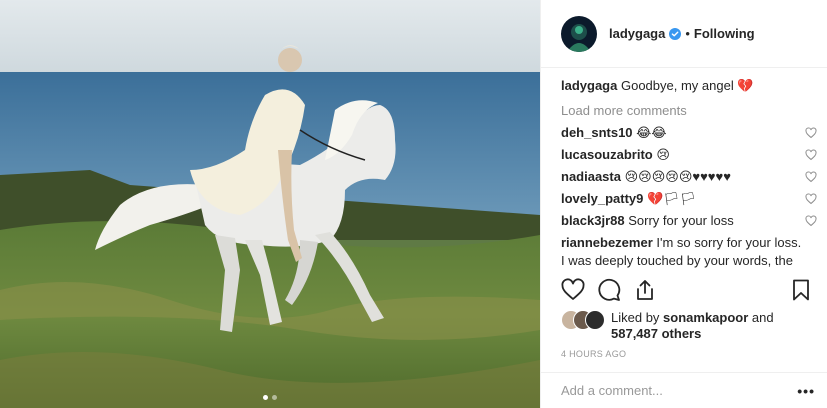  Describe the element at coordinates (689, 111) in the screenshot. I see `load-more-comments-button: Load more comments` at that location.